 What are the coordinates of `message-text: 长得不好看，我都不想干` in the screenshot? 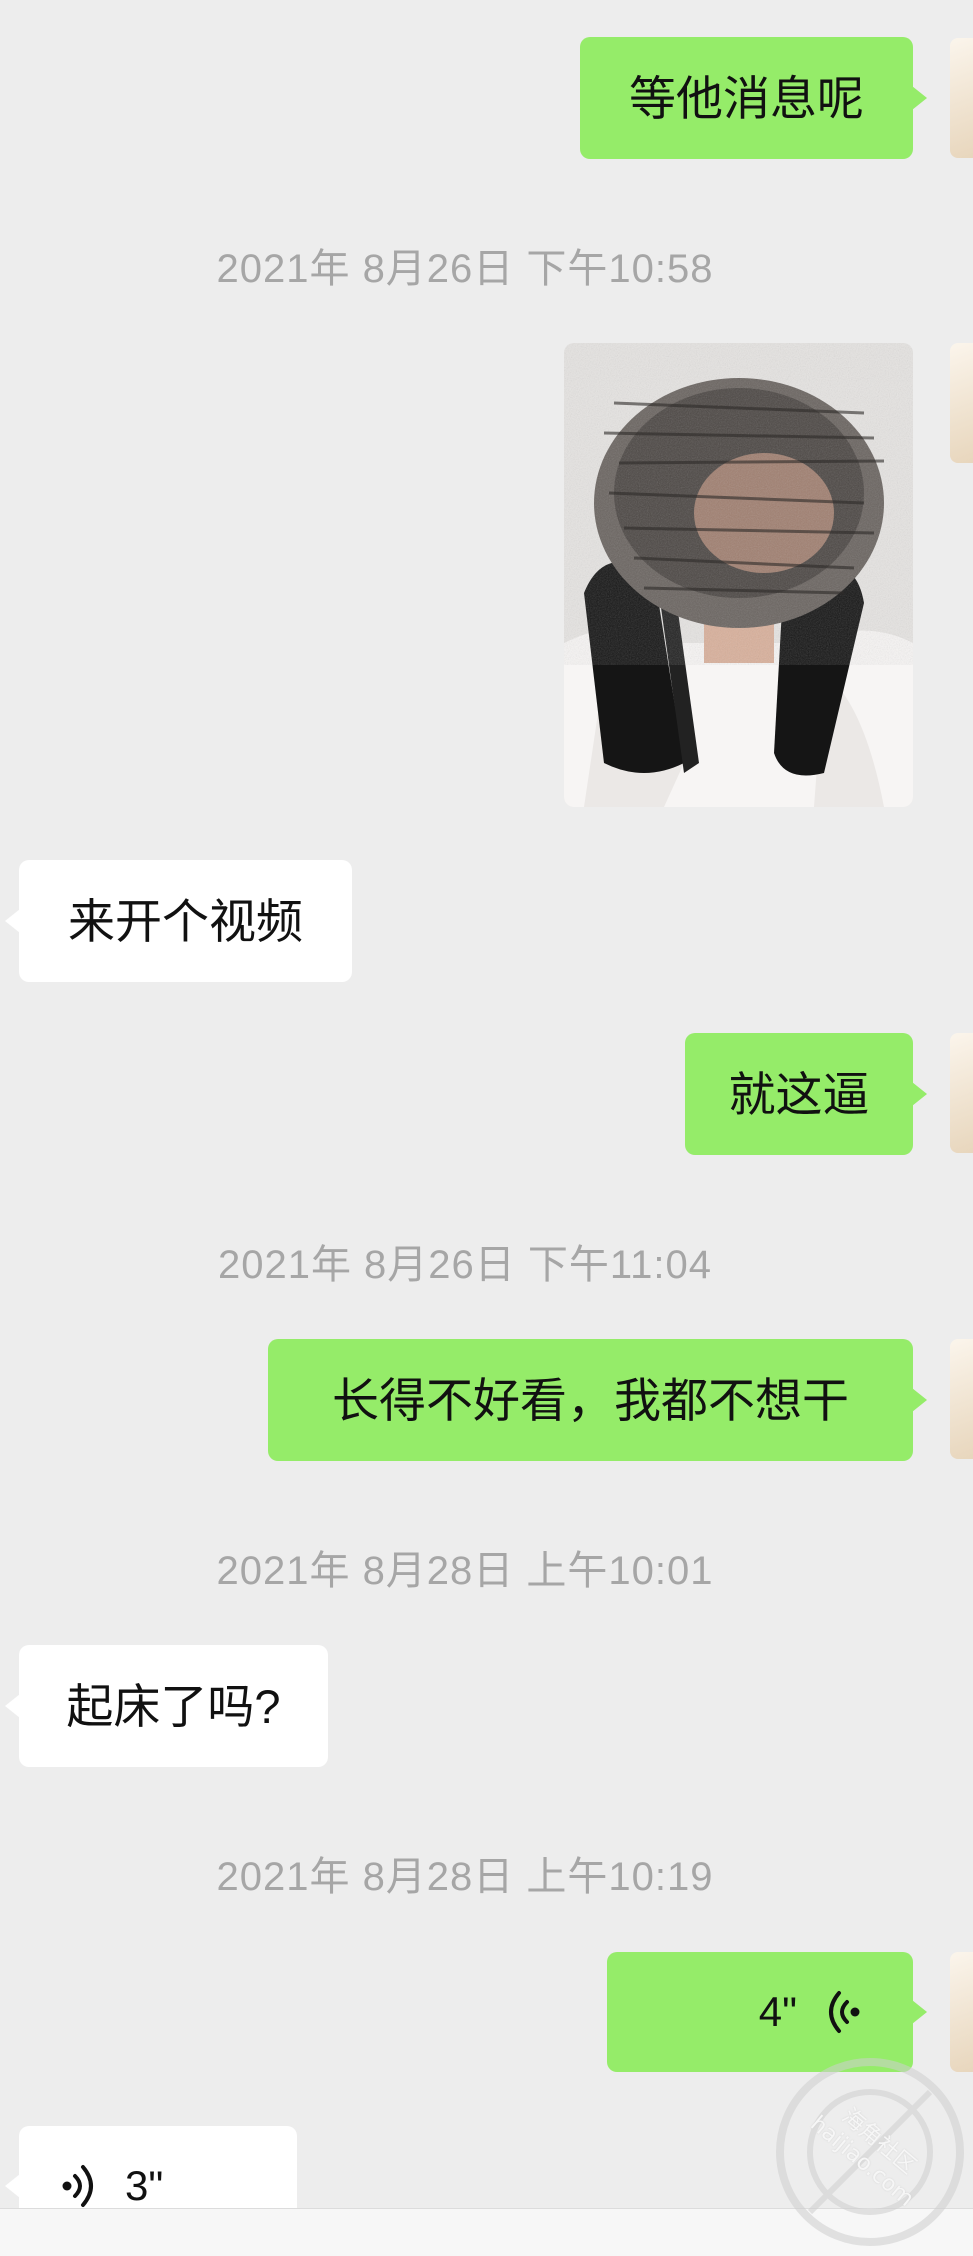 It's located at (590, 1400).